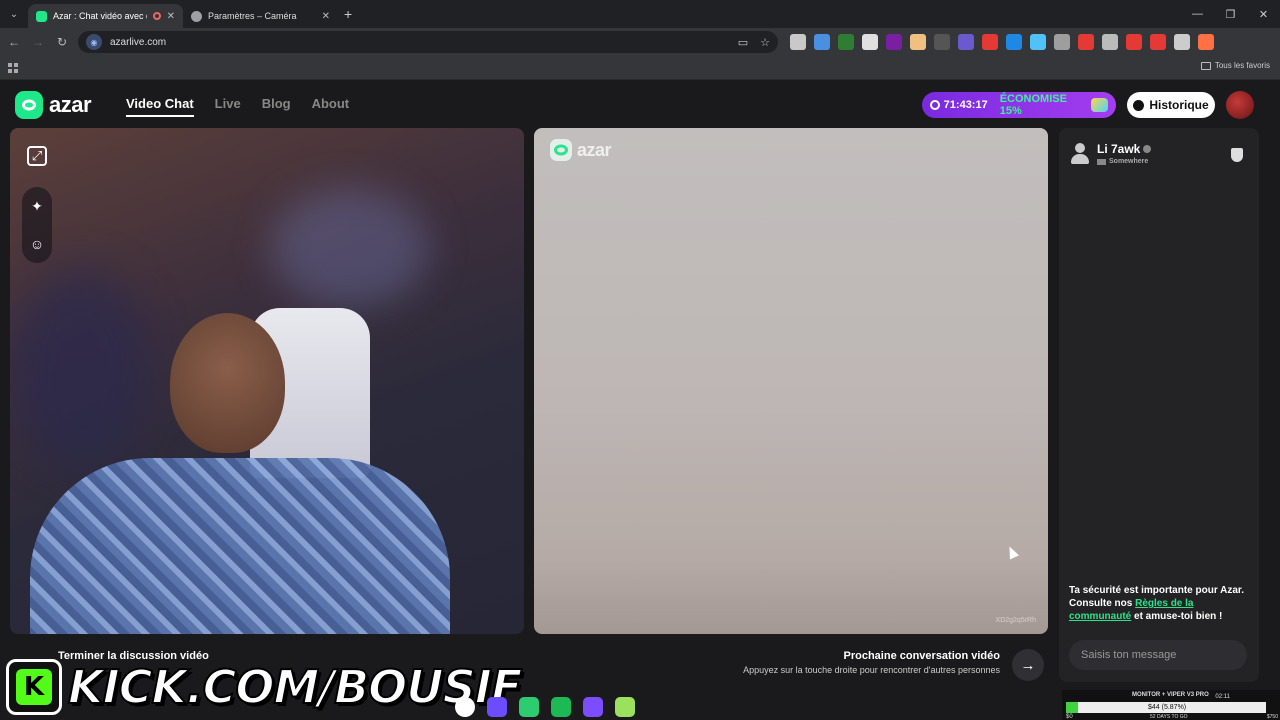  I want to click on profile-avatar, so click(1240, 105).